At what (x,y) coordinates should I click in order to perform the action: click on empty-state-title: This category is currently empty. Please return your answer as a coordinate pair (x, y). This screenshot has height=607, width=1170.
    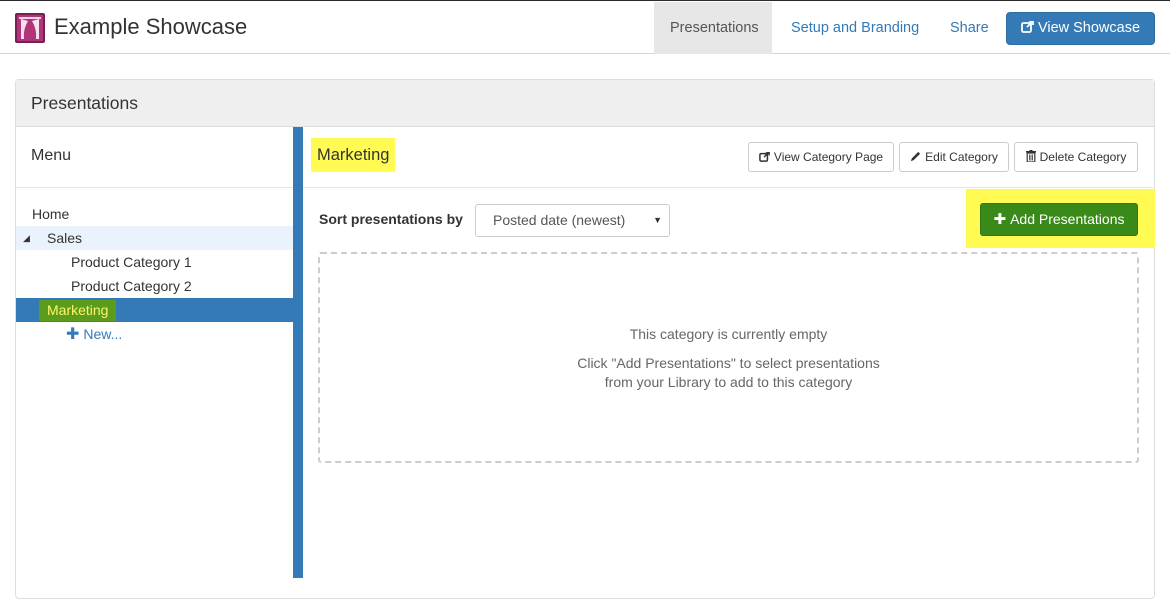
    Looking at the image, I should click on (728, 334).